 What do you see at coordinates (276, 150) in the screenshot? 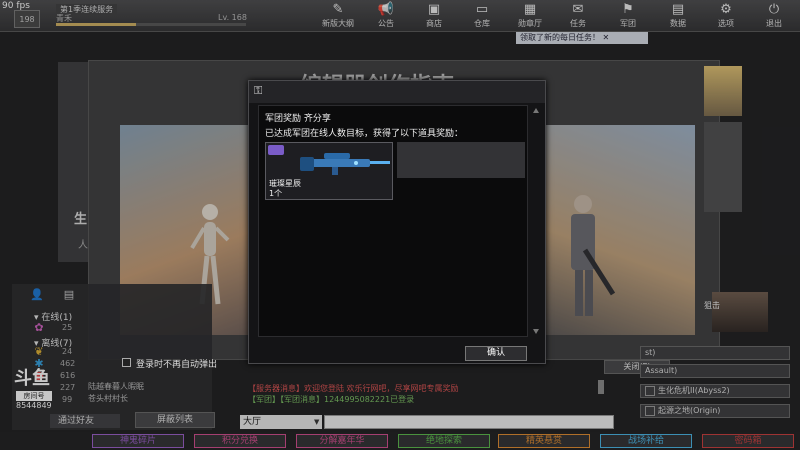
I see `rarity-icon` at bounding box center [276, 150].